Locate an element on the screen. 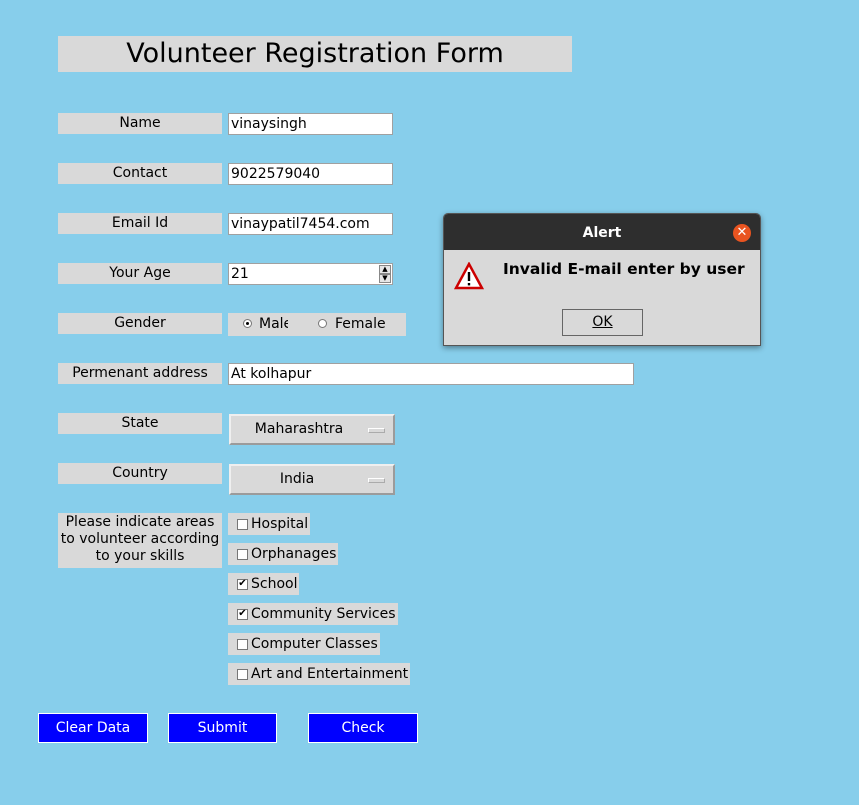  art-entertainment-label: Art and Entertainment is located at coordinates (330, 674).